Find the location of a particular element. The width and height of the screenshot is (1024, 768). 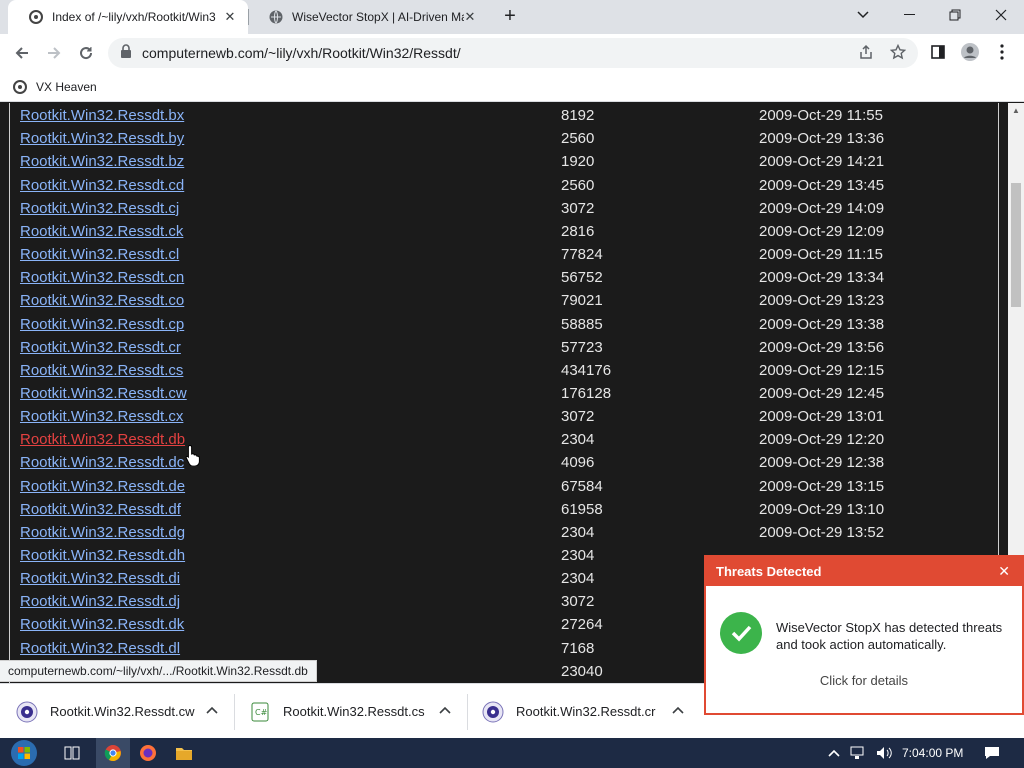

file-link: Rootkit.Win32.Ressdt.cj is located at coordinates (99, 208).